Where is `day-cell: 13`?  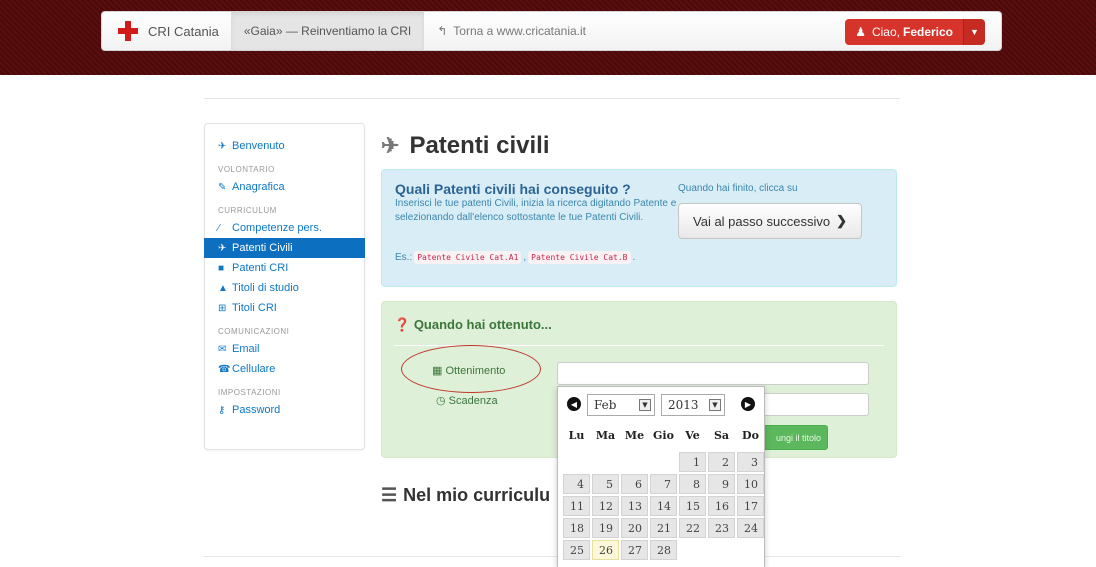
day-cell: 13 is located at coordinates (634, 506).